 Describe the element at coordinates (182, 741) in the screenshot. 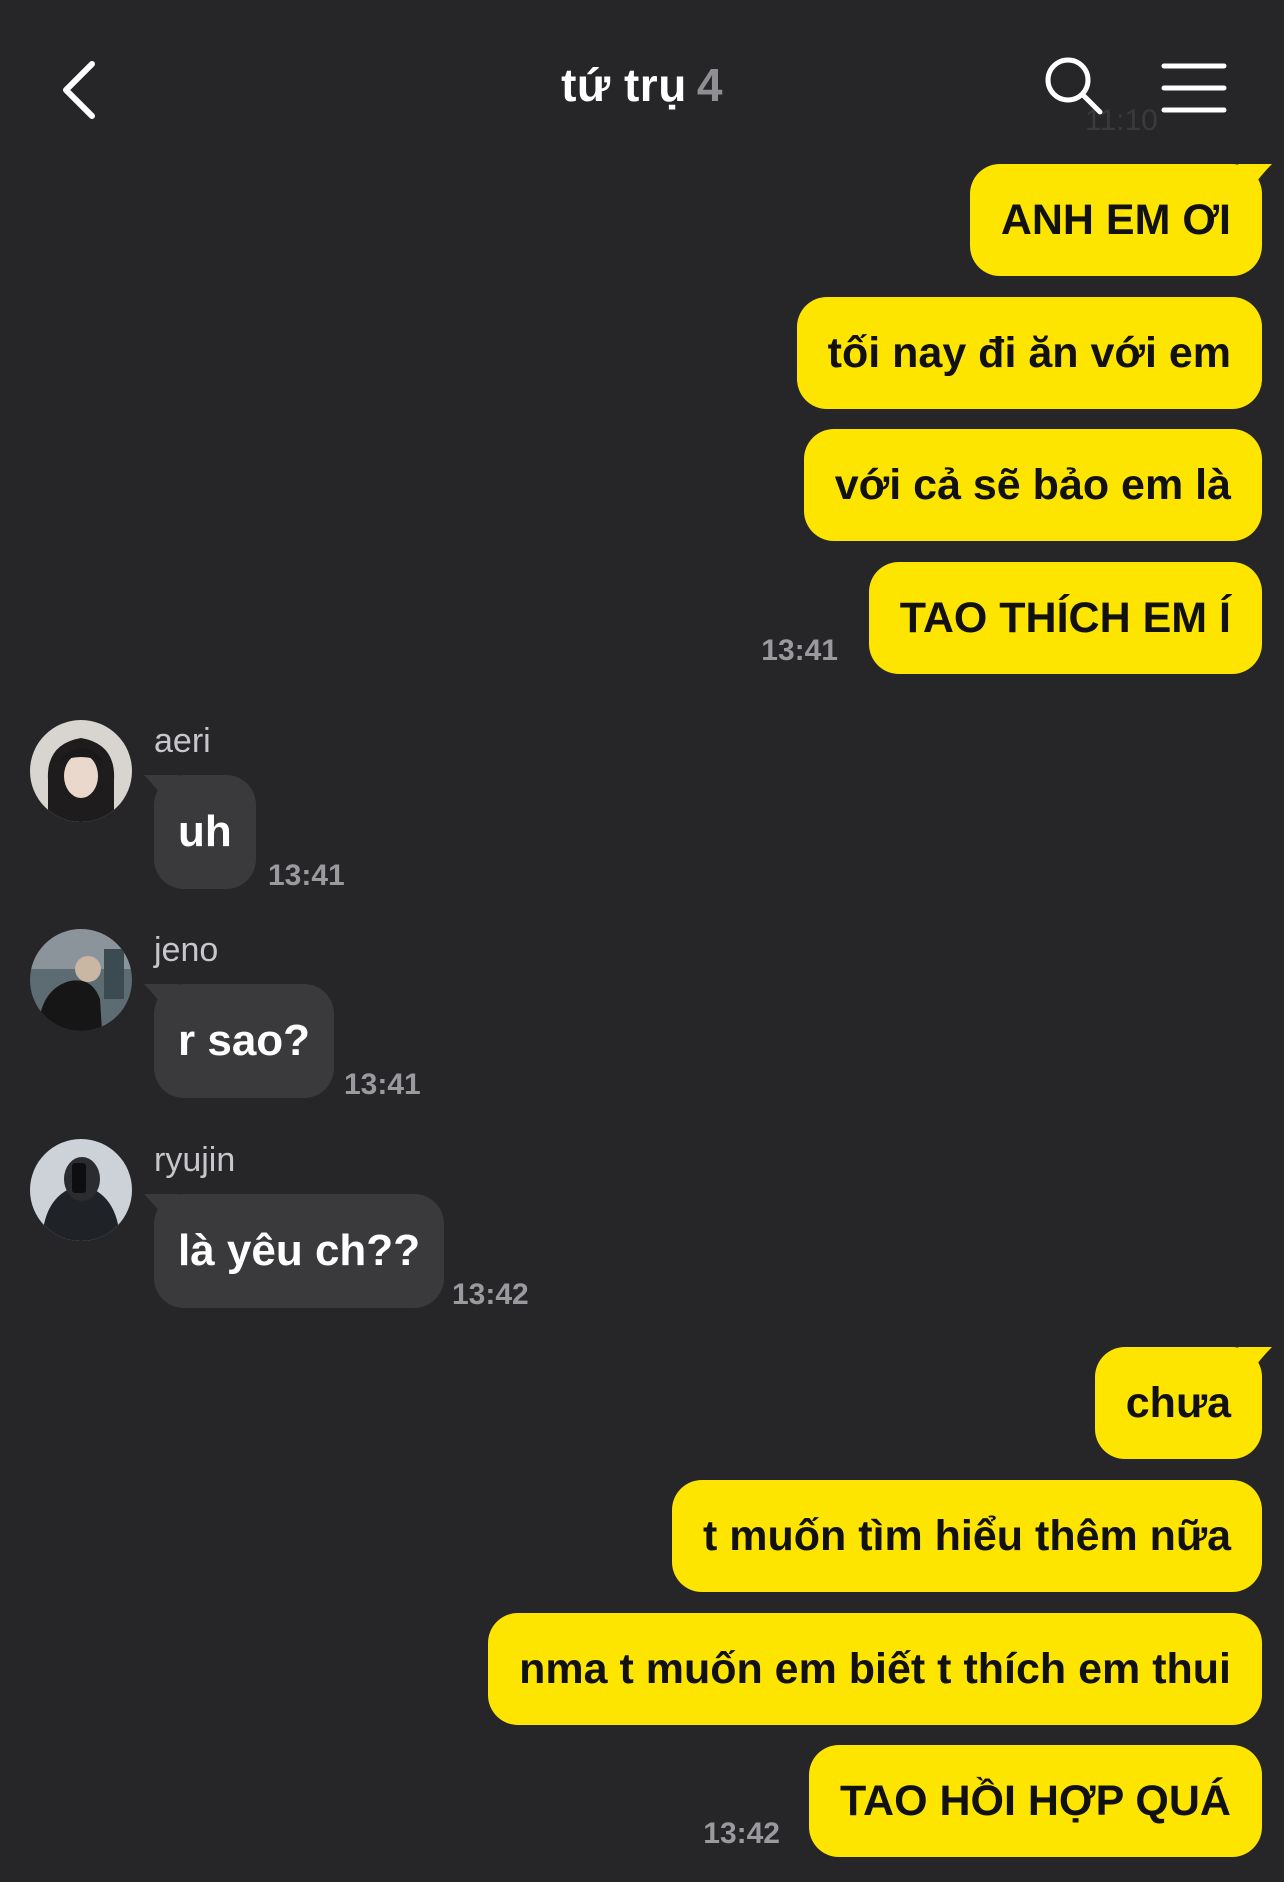

I see `sender-name: aeri` at that location.